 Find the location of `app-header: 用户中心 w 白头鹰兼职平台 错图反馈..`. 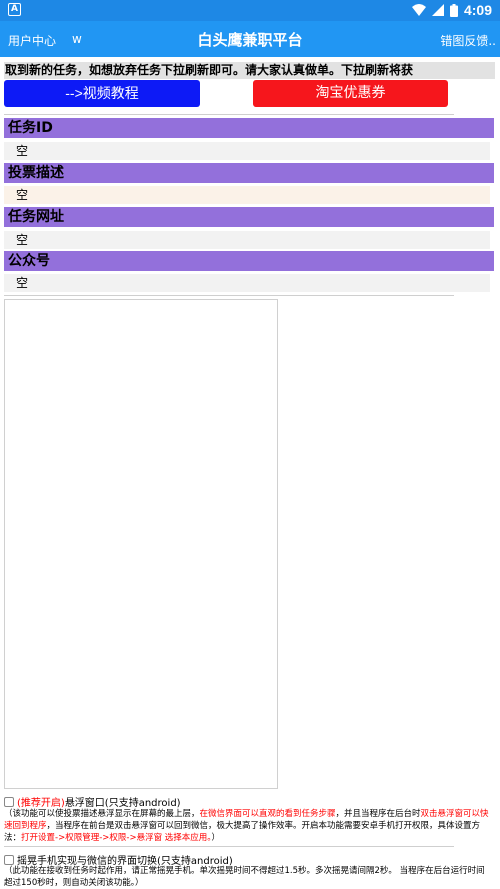

app-header: 用户中心 w 白头鹰兼职平台 错图反馈.. is located at coordinates (250, 39).